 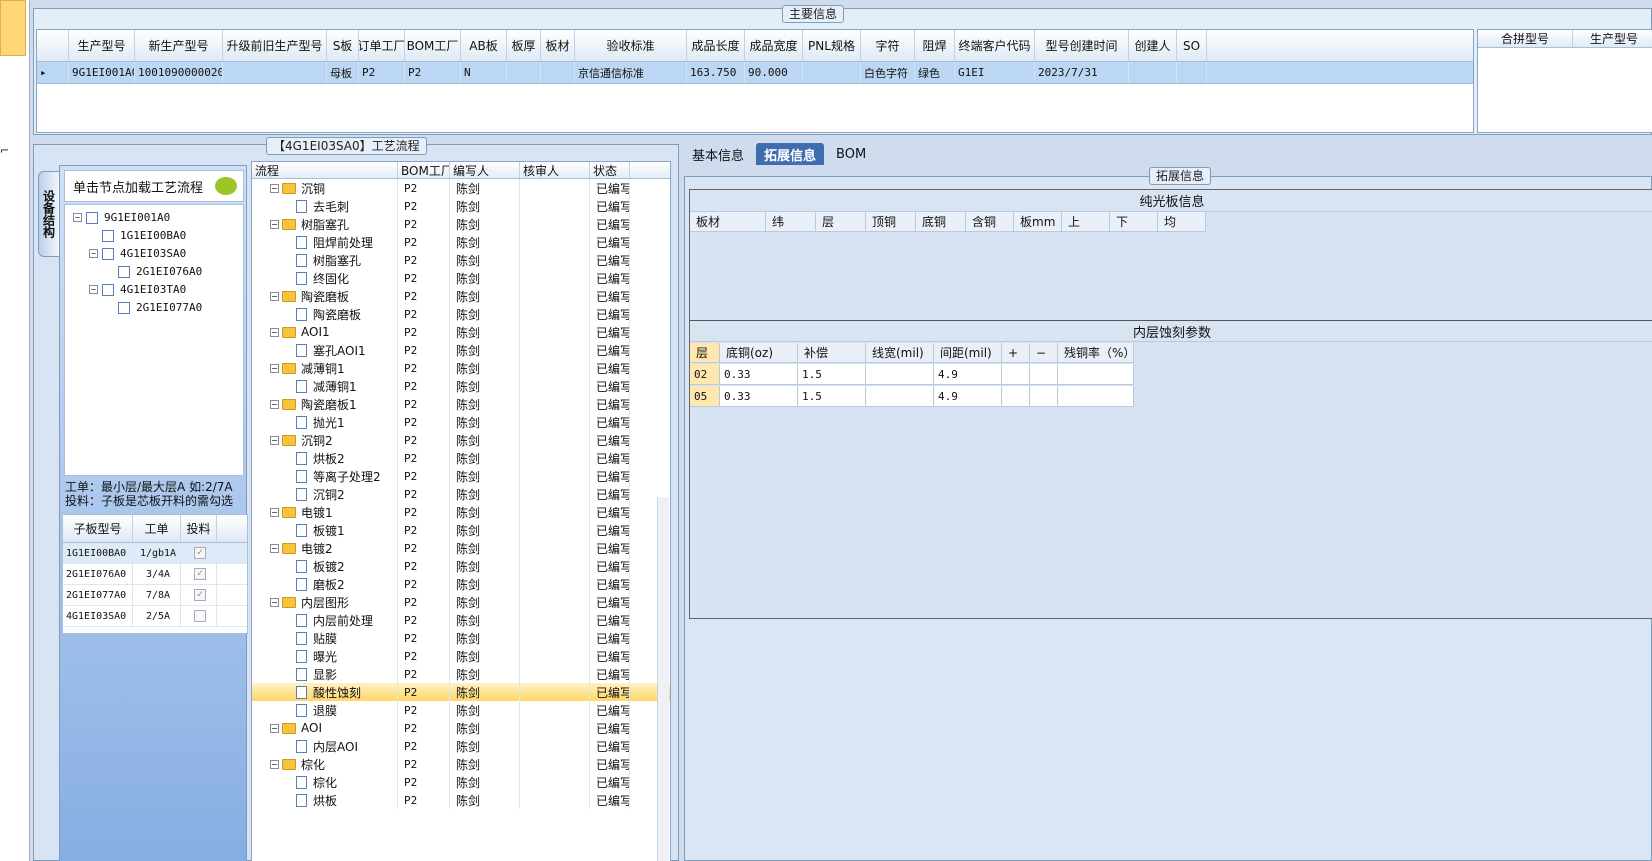 I want to click on flow-row: 板镀2 P2 陈剑 已编写, so click(x=461, y=566).